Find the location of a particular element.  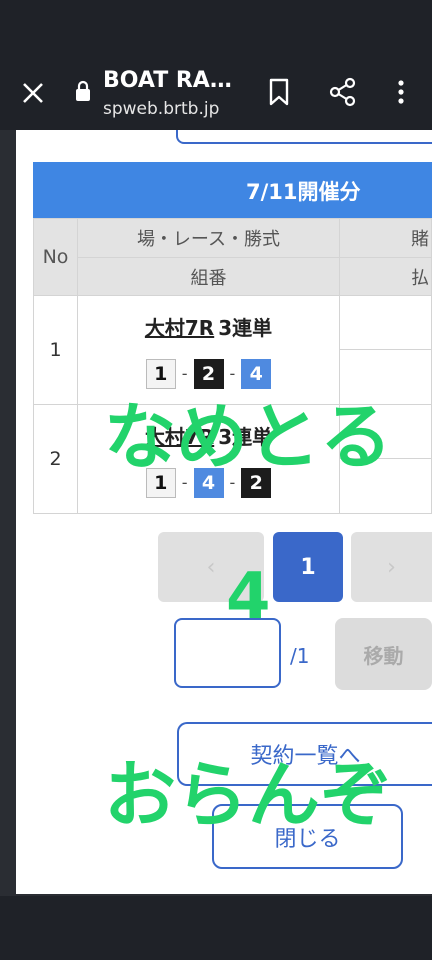

share-button is located at coordinates (343, 92).